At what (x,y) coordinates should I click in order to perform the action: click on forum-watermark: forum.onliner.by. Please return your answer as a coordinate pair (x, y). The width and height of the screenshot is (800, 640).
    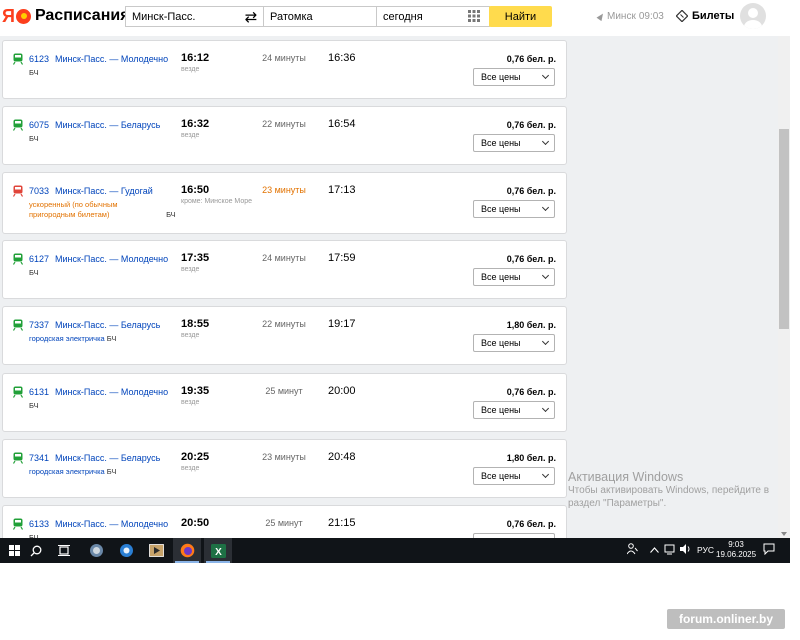
    Looking at the image, I should click on (726, 619).